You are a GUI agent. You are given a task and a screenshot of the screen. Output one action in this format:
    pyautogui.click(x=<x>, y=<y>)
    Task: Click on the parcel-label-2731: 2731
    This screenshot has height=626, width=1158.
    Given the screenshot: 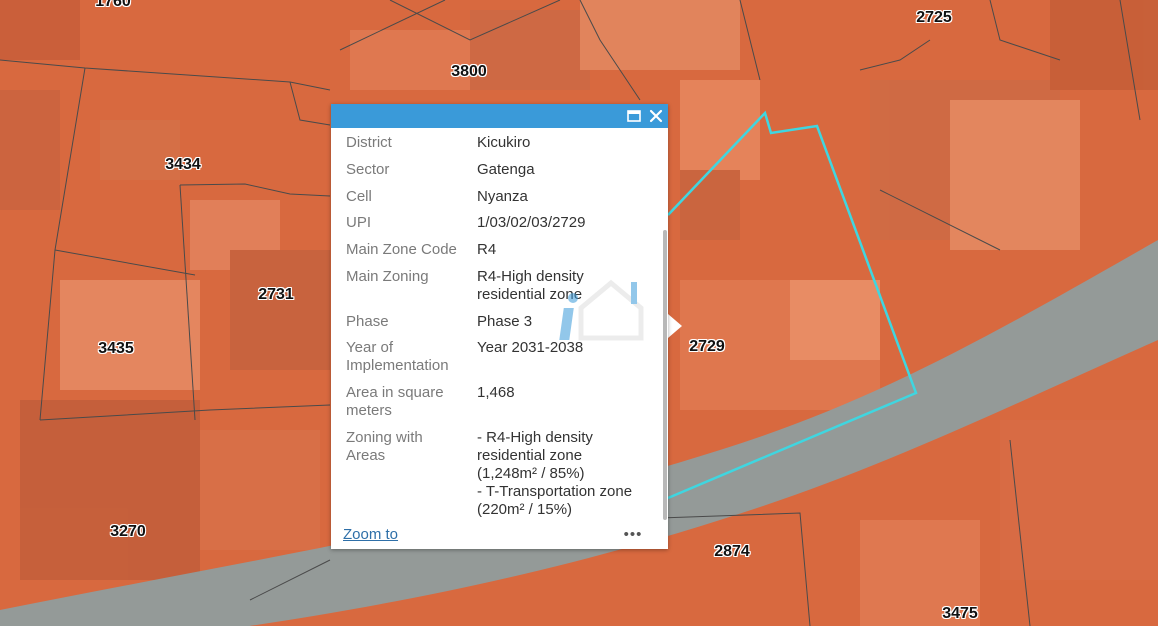 What is the action you would take?
    pyautogui.click(x=276, y=295)
    